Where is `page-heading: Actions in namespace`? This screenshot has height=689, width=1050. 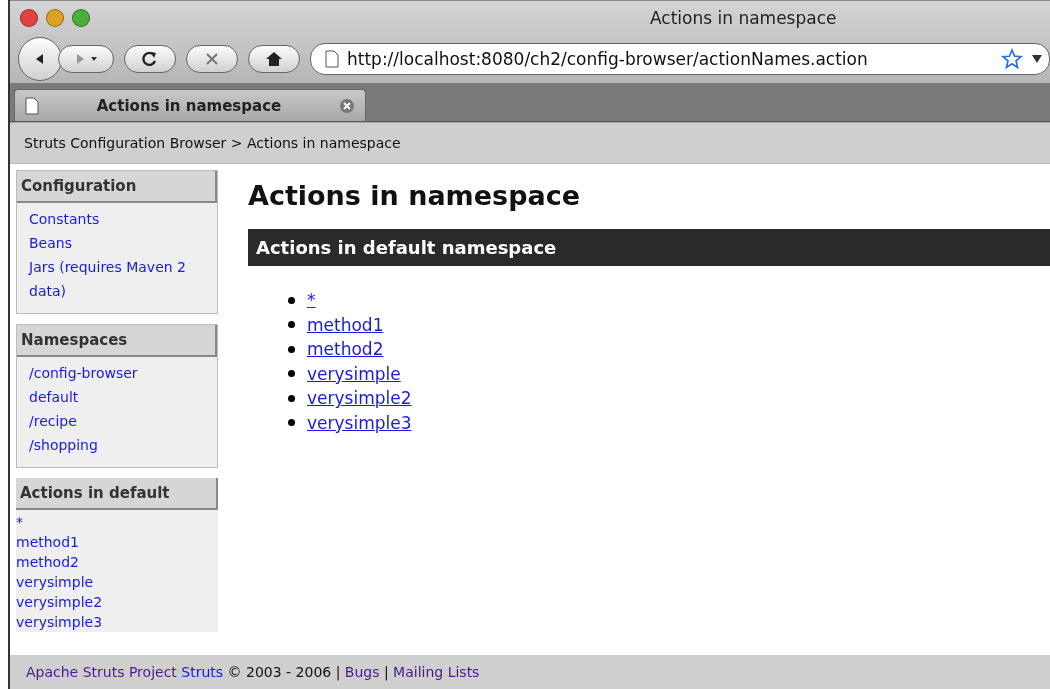 page-heading: Actions in namespace is located at coordinates (414, 195).